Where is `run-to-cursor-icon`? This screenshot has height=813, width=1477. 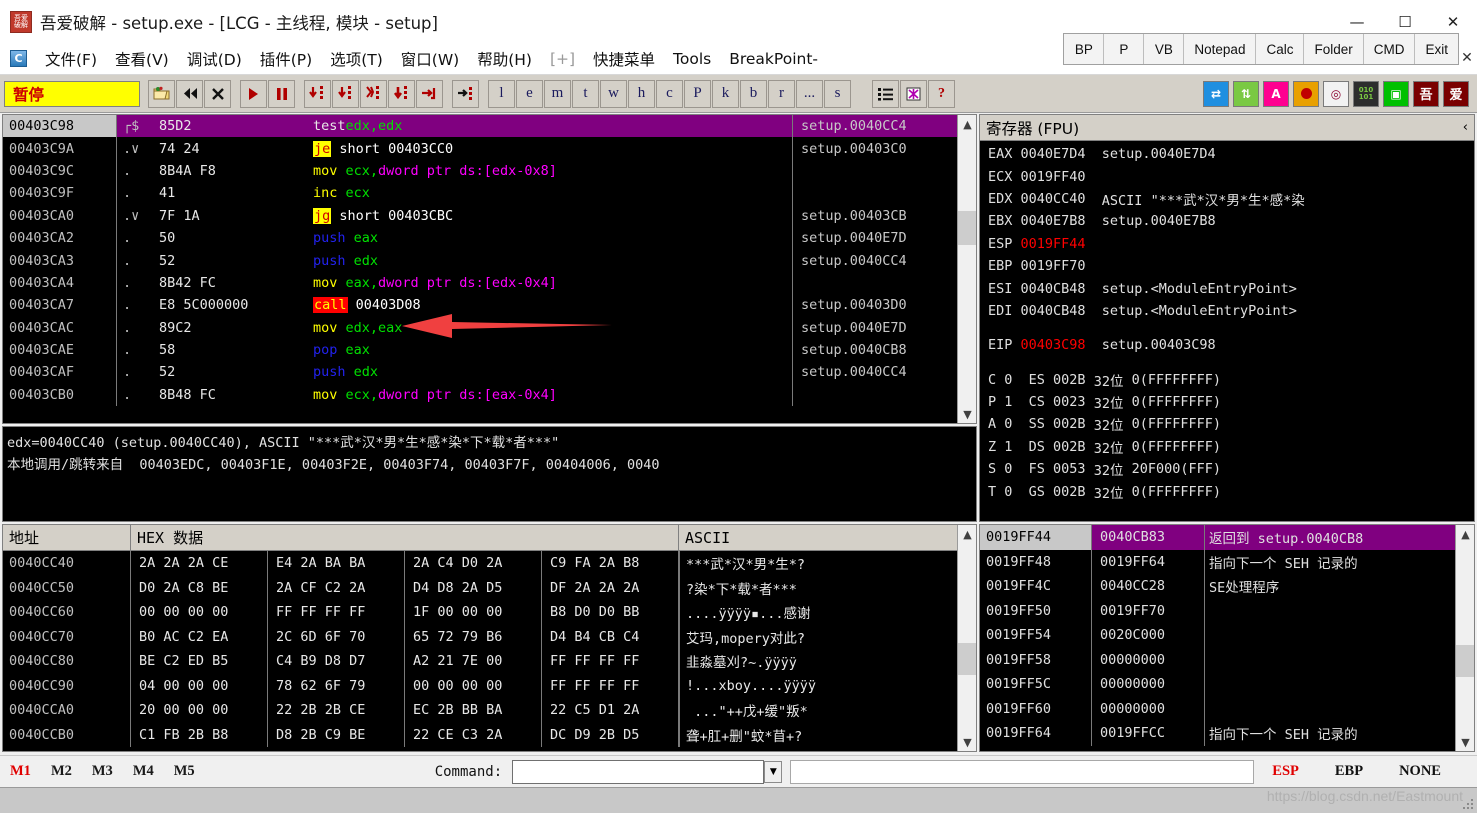
run-to-cursor-icon is located at coordinates (465, 93).